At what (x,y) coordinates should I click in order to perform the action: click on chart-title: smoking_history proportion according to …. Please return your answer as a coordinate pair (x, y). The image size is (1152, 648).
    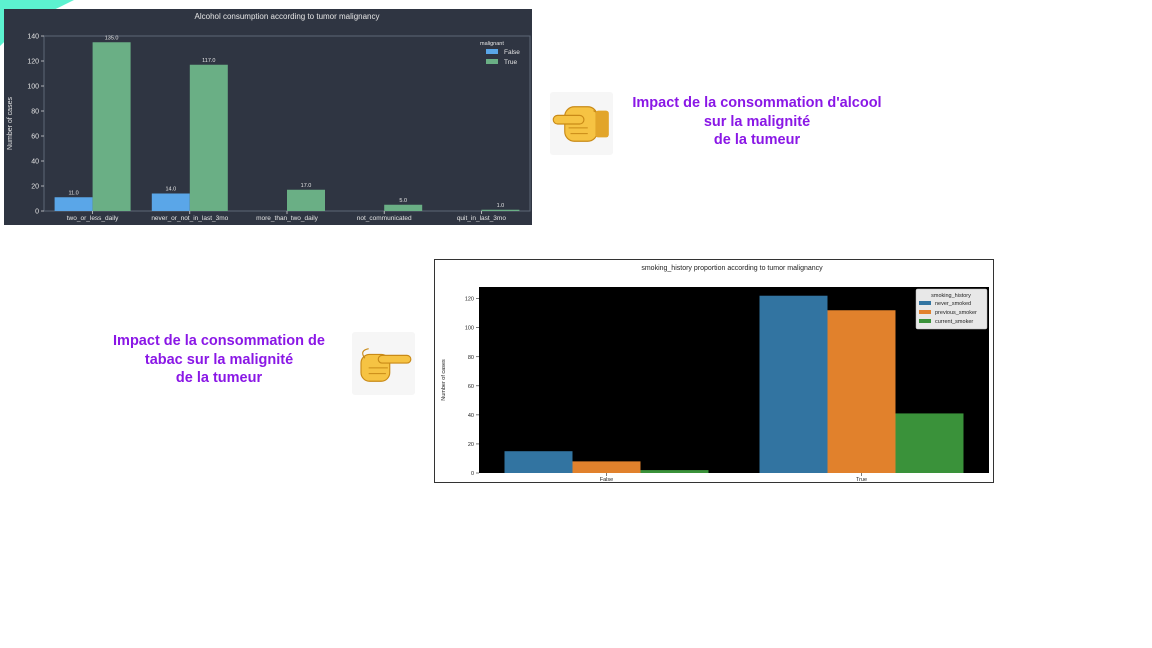
    Looking at the image, I should click on (732, 268).